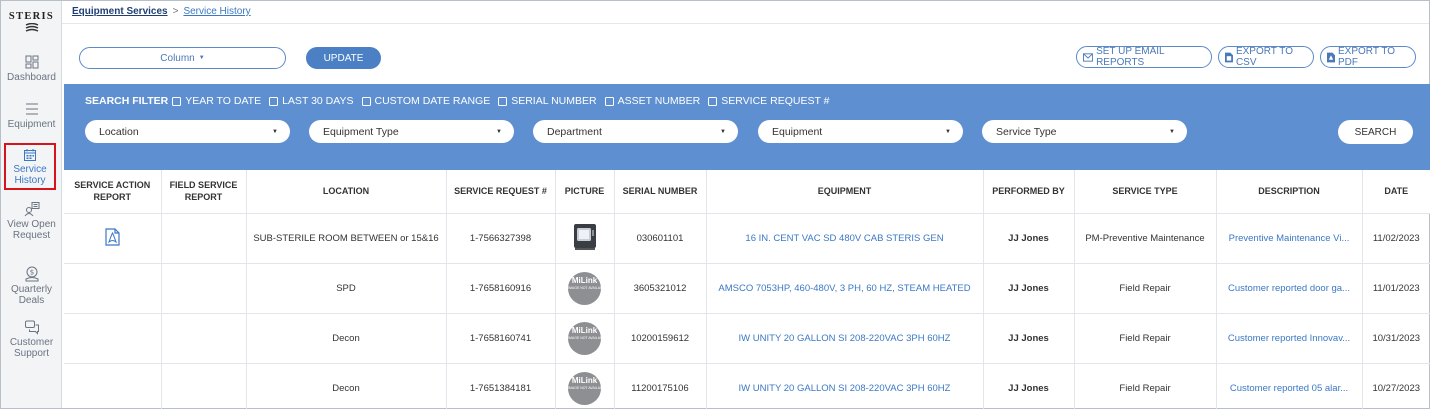 Image resolution: width=1430 pixels, height=409 pixels. Describe the element at coordinates (31, 62) in the screenshot. I see `dashboard-icon` at that location.